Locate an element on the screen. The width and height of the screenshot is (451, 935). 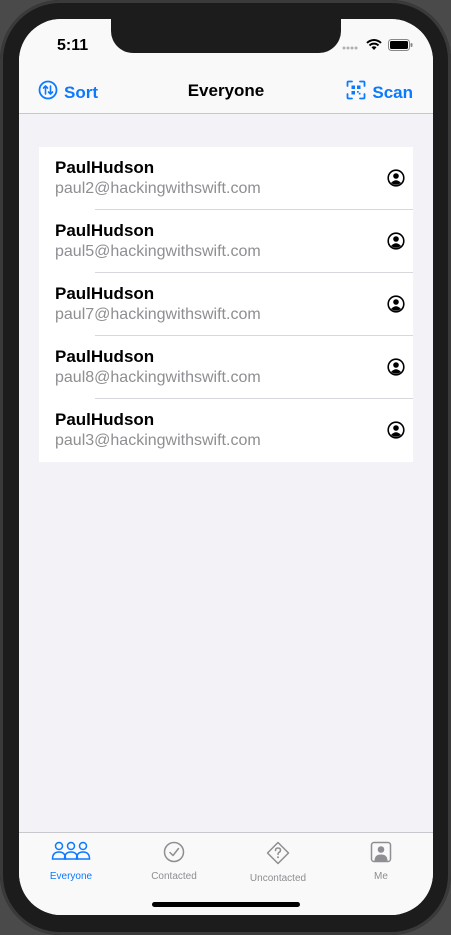
scan-label: Scan is located at coordinates (392, 92).